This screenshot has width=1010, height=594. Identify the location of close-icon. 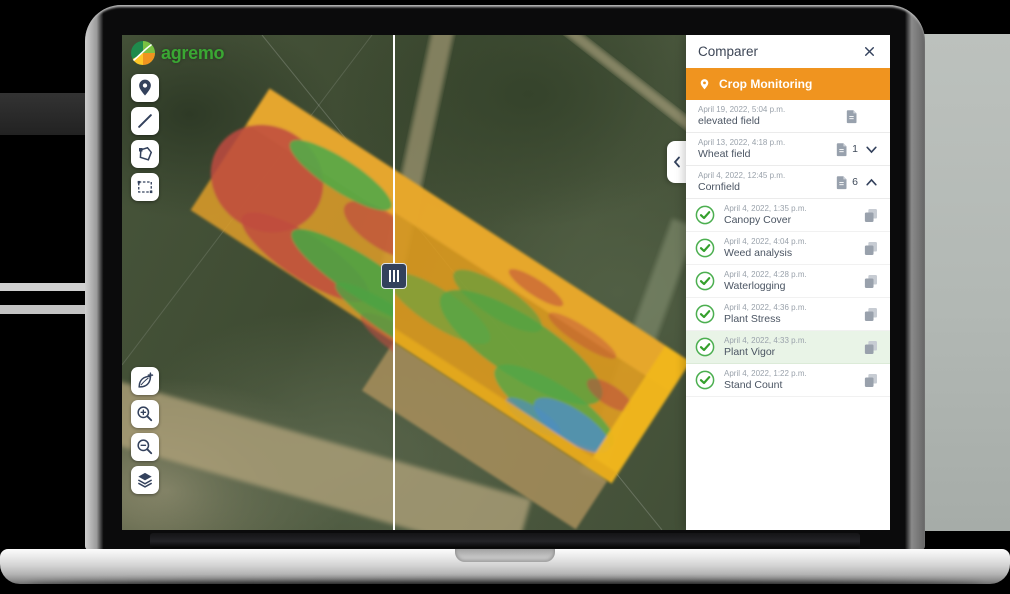
(869, 51).